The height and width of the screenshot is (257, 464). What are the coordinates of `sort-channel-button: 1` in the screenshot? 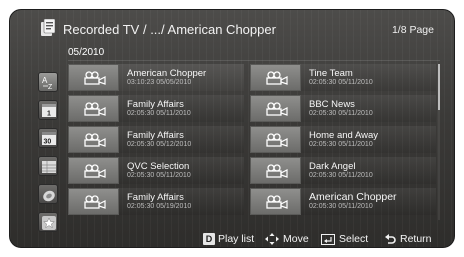 It's located at (48, 110).